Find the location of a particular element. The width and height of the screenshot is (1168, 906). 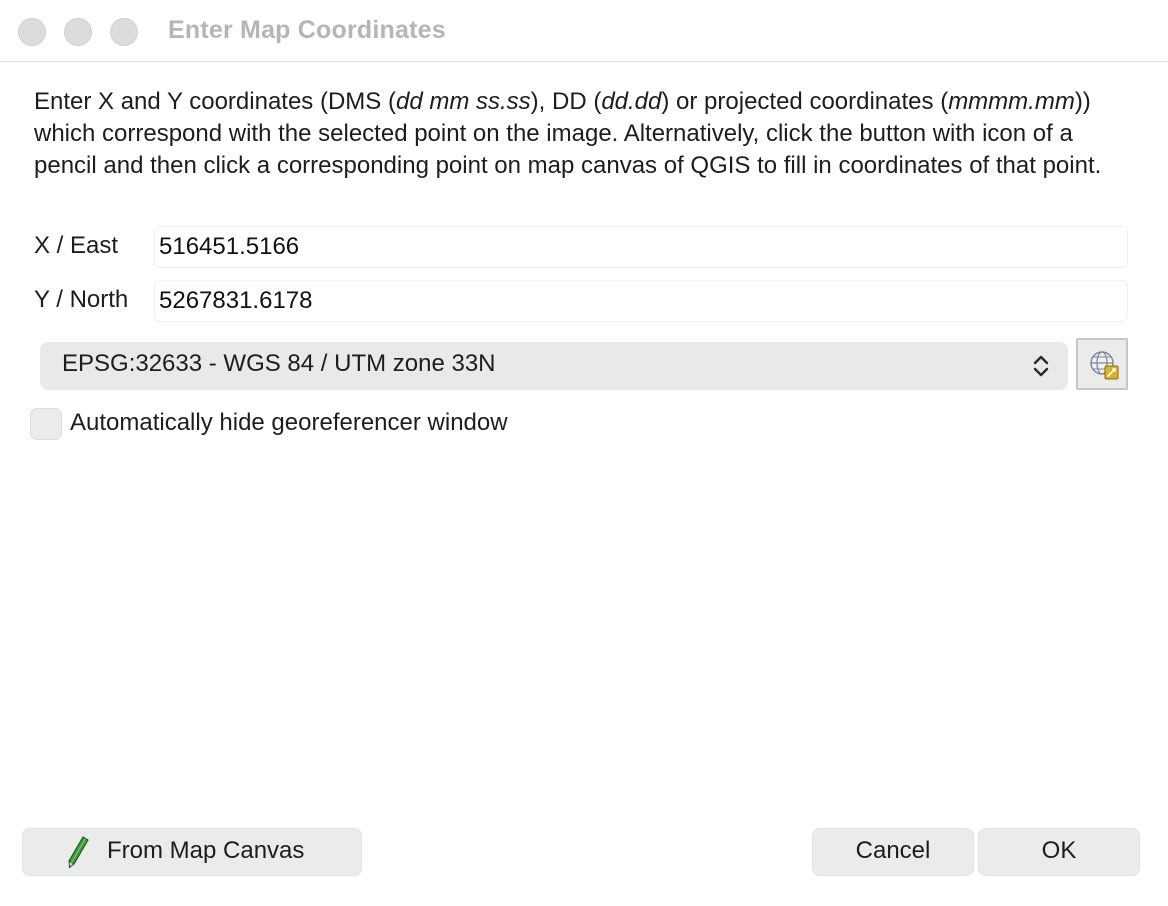

x-east-input is located at coordinates (641, 247).